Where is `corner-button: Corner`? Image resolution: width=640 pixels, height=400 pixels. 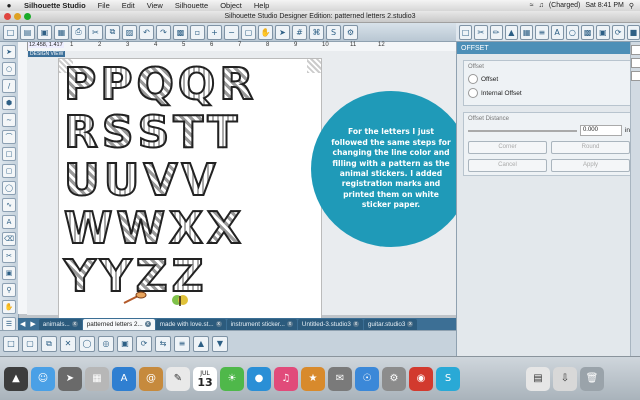 corner-button: Corner is located at coordinates (507, 147).